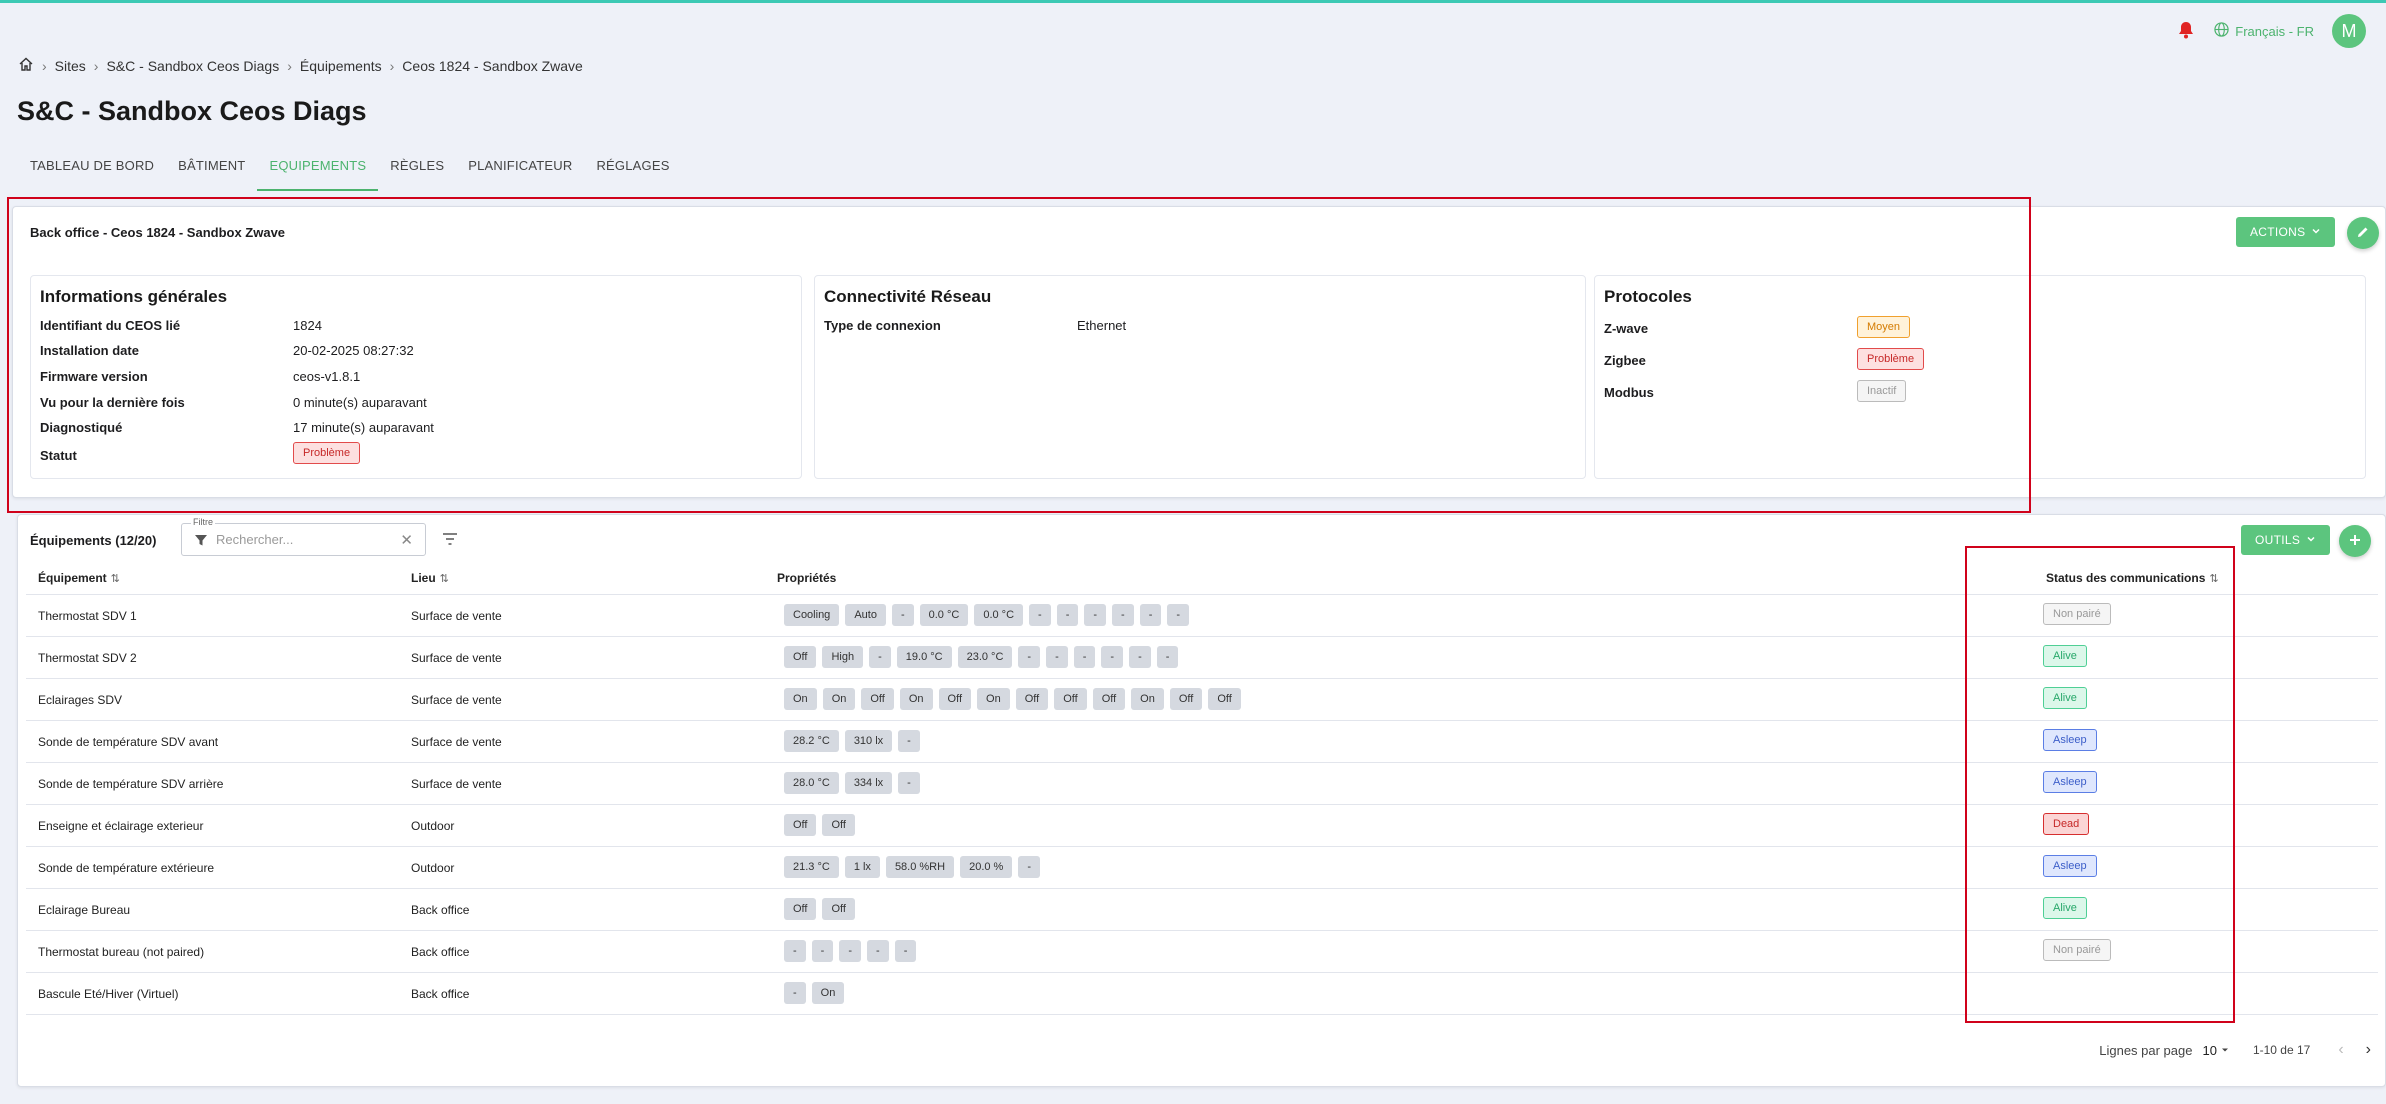 The image size is (2386, 1104). I want to click on breadcrumb-sites: Sites, so click(70, 66).